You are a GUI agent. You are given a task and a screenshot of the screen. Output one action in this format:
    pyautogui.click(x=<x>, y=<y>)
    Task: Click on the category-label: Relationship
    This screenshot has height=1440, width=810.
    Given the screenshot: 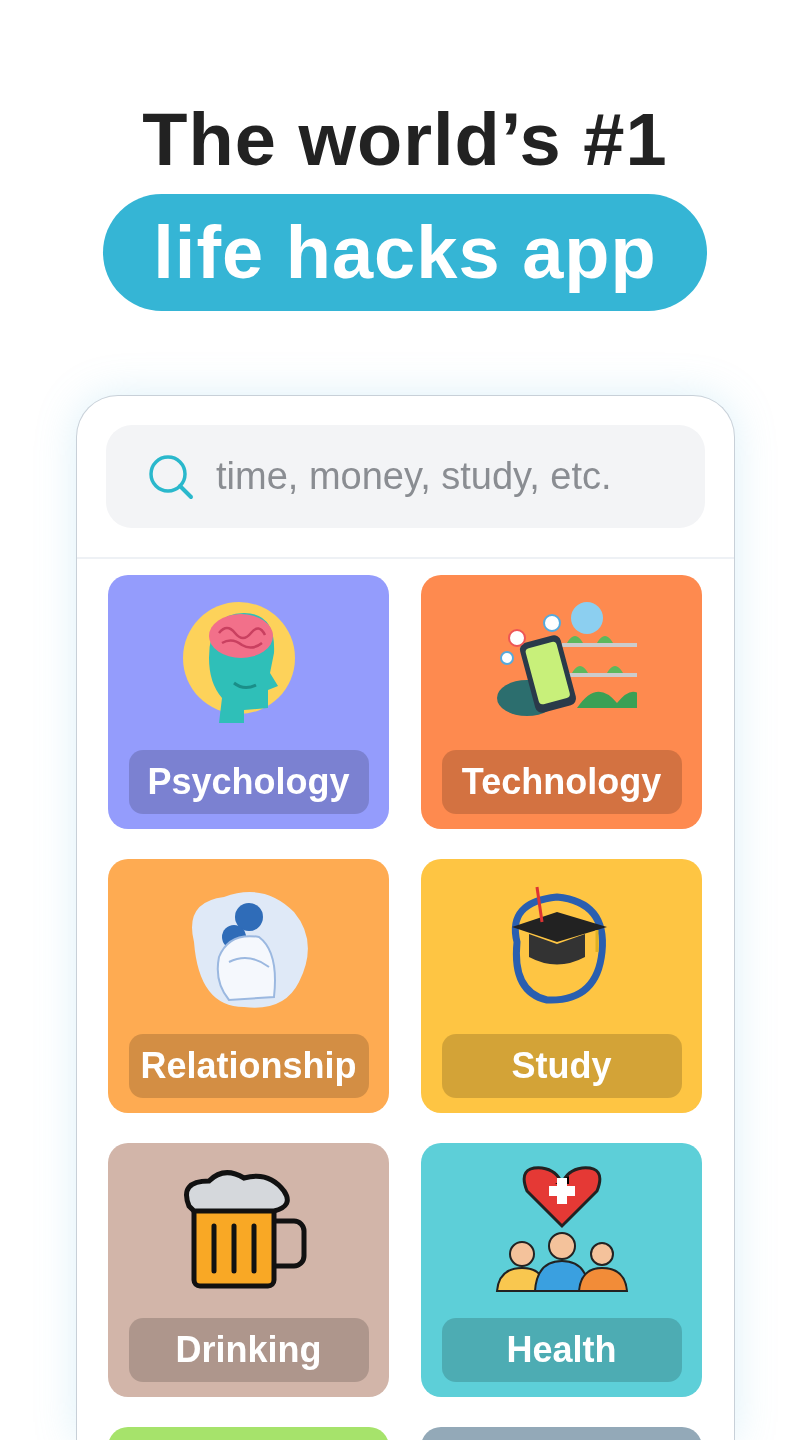 What is the action you would take?
    pyautogui.click(x=248, y=1066)
    